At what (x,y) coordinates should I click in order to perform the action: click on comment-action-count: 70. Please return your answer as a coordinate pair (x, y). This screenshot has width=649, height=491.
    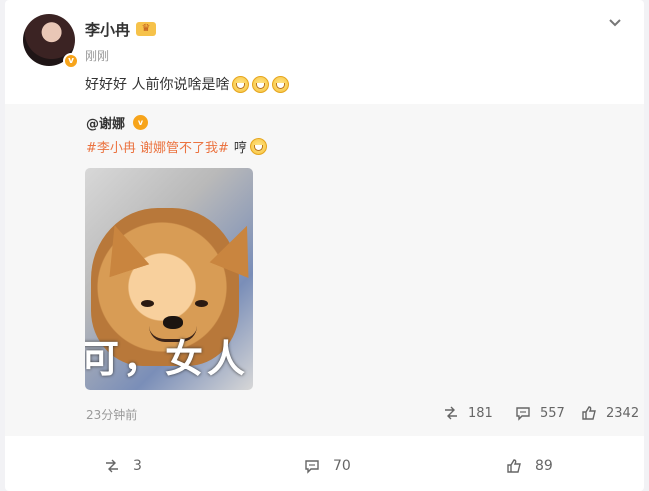
    Looking at the image, I should click on (342, 466).